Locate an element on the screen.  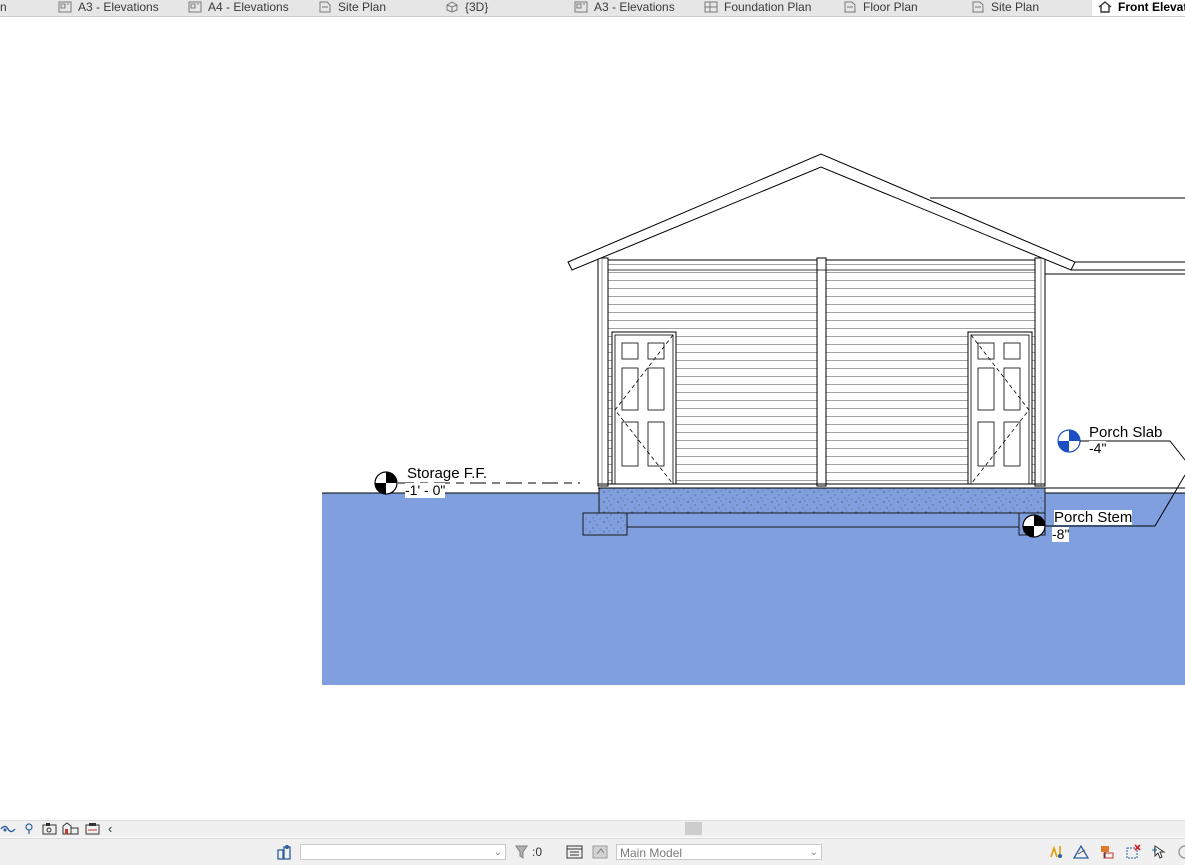
sun-path-icon is located at coordinates (29, 828).